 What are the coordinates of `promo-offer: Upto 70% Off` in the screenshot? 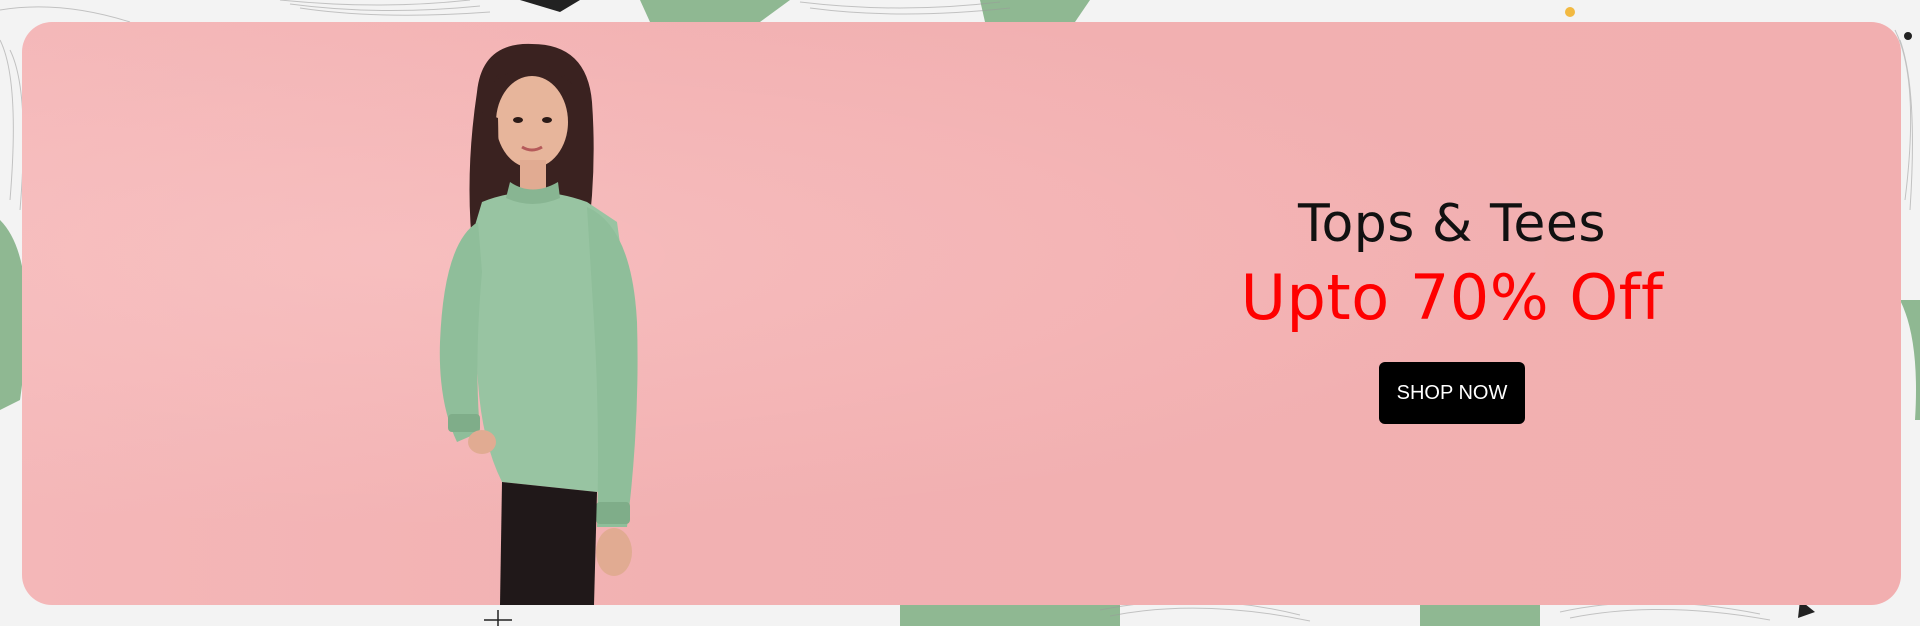 It's located at (1452, 297).